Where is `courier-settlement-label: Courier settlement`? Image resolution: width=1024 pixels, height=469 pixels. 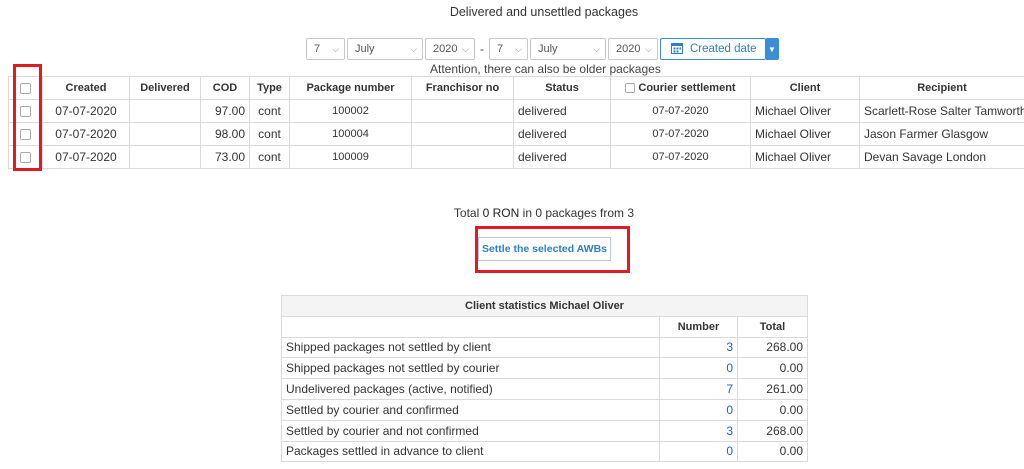 courier-settlement-label: Courier settlement is located at coordinates (687, 88).